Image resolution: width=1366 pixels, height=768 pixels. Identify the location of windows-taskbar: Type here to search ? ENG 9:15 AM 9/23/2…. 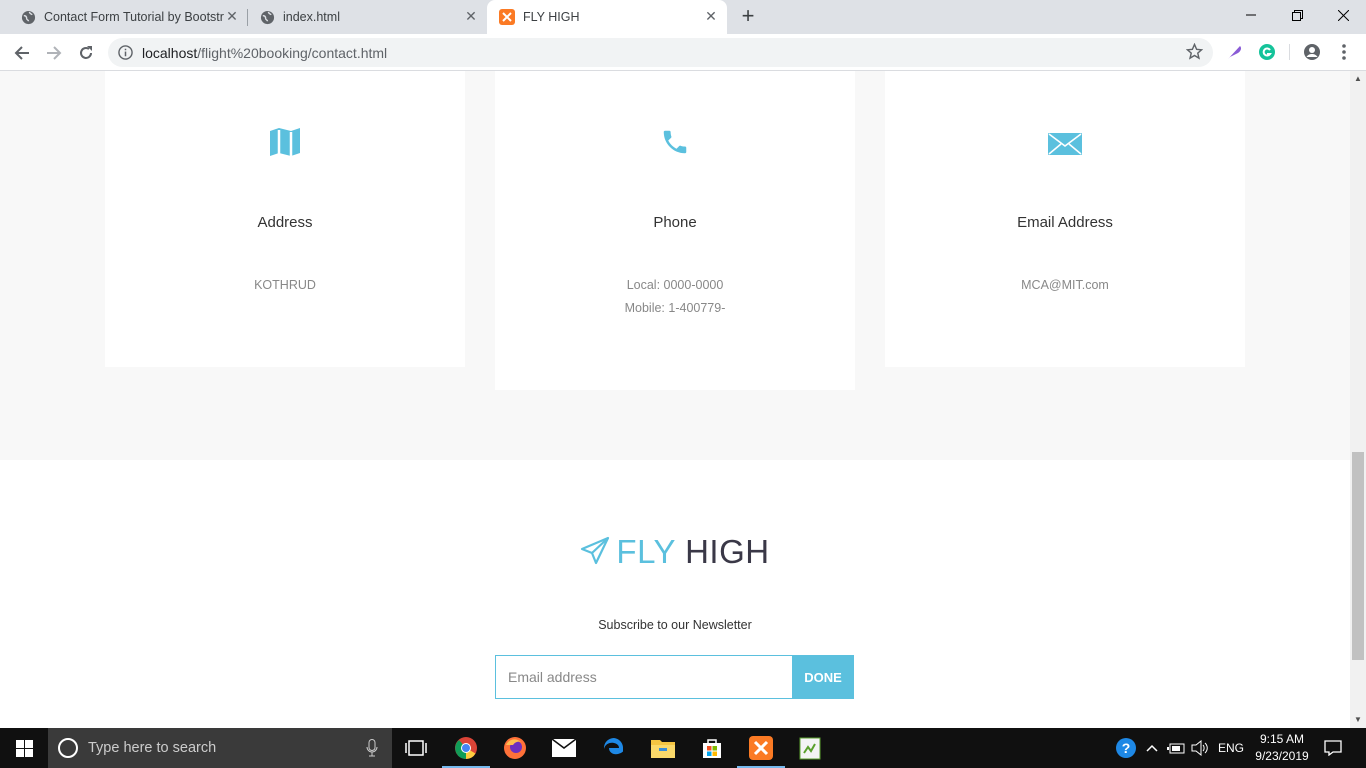
(683, 748).